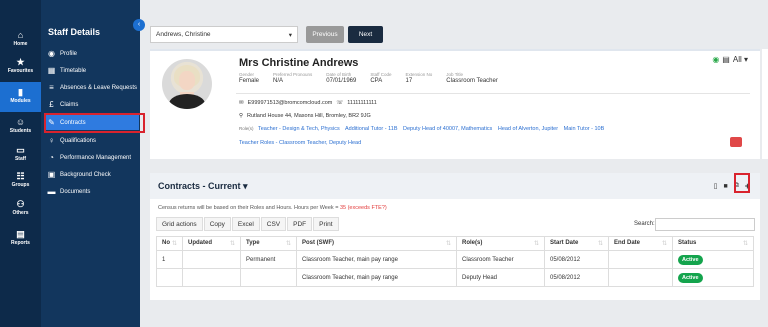 This screenshot has height=327, width=768. Describe the element at coordinates (716, 186) in the screenshot. I see `document-icon: ▯` at that location.